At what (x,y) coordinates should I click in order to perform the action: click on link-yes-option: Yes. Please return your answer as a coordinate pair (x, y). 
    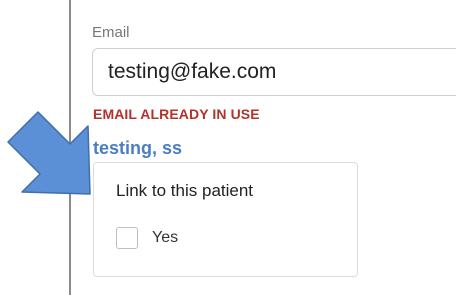
    Looking at the image, I should click on (147, 238).